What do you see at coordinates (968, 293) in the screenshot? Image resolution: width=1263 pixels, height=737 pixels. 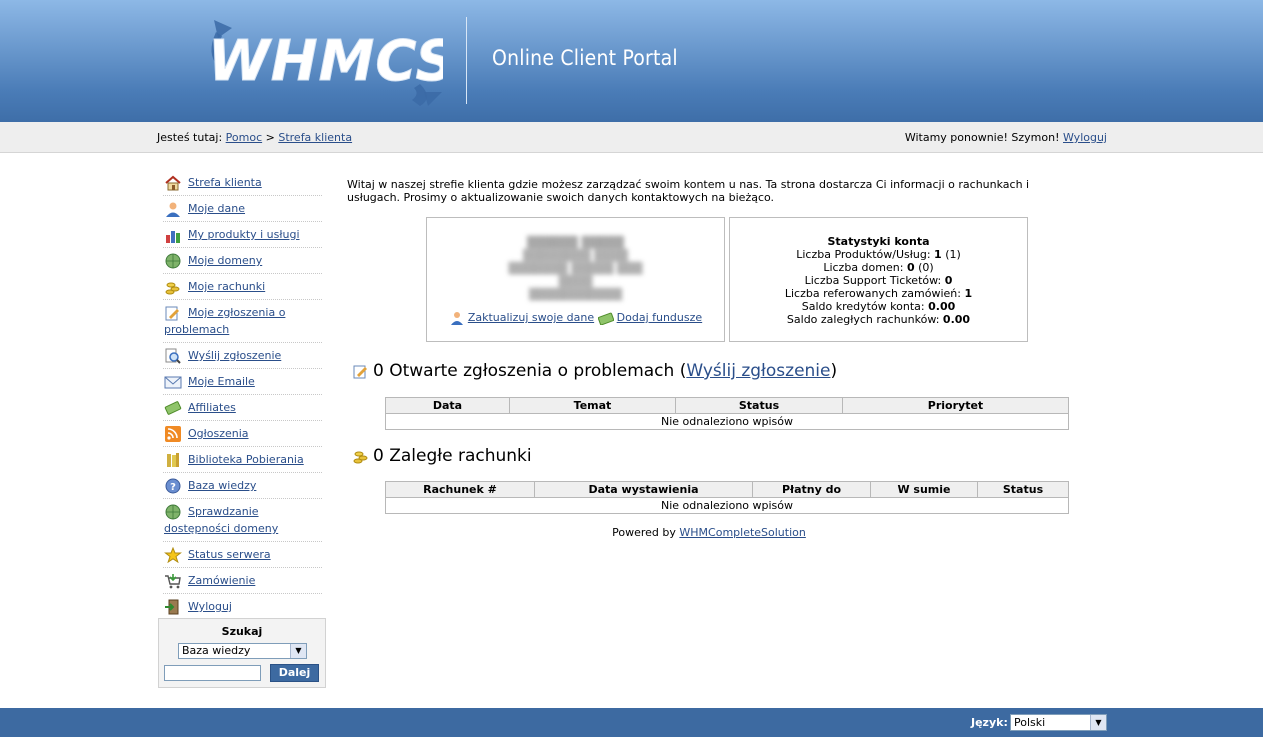 I see `stats-value: 1` at bounding box center [968, 293].